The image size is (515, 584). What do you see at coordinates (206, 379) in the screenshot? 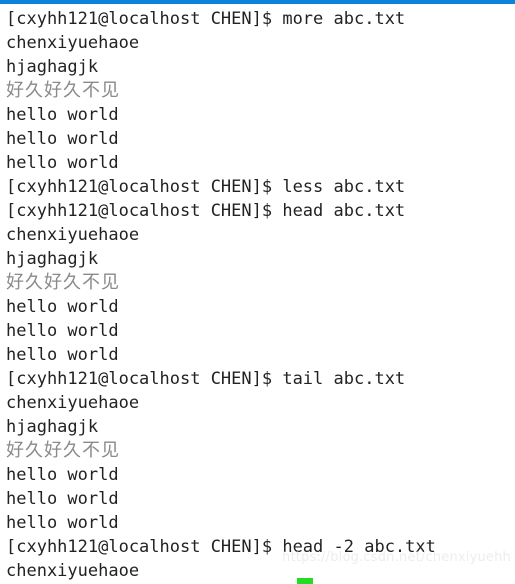
I see `terminal-prompt-line: [cxyhh121@localhost CHEN]$ tail abc.txt` at bounding box center [206, 379].